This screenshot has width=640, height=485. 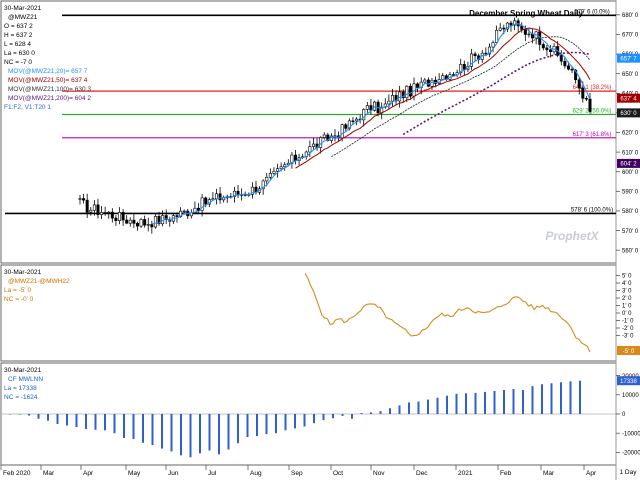 I want to click on legend-symbol: @MWZ21, so click(x=23, y=17).